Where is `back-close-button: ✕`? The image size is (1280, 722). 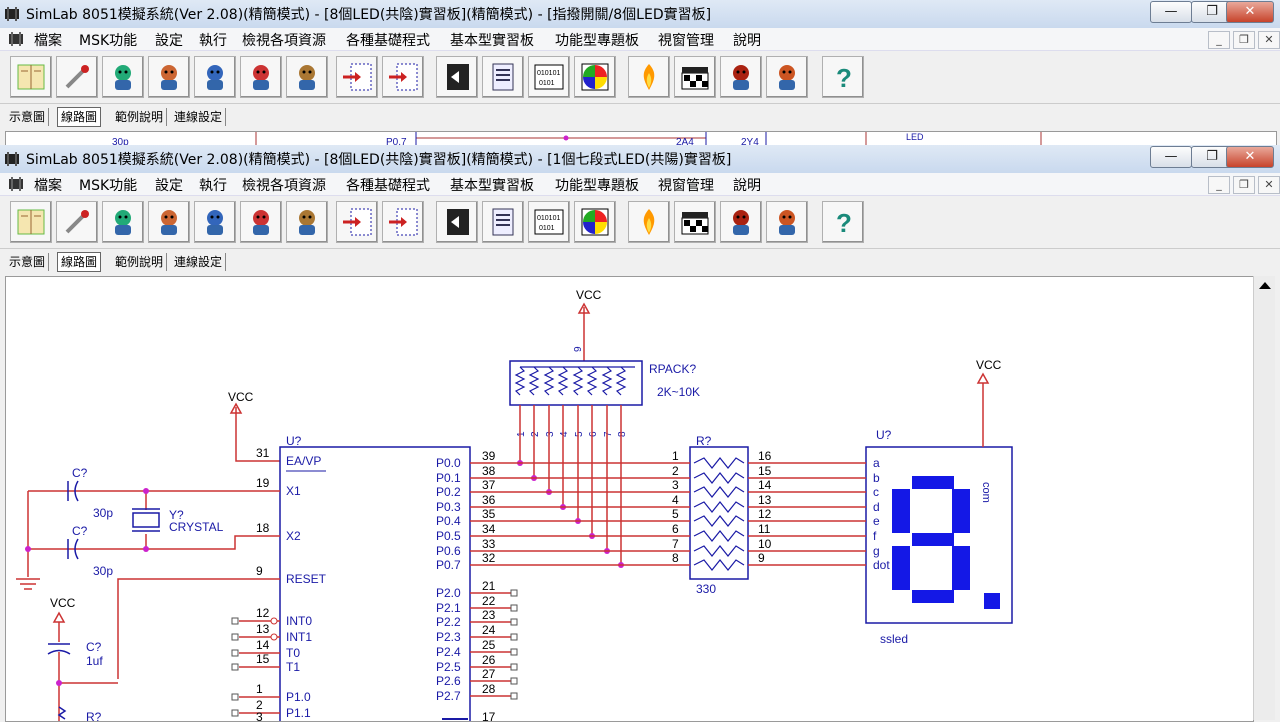
back-close-button: ✕ is located at coordinates (1250, 12).